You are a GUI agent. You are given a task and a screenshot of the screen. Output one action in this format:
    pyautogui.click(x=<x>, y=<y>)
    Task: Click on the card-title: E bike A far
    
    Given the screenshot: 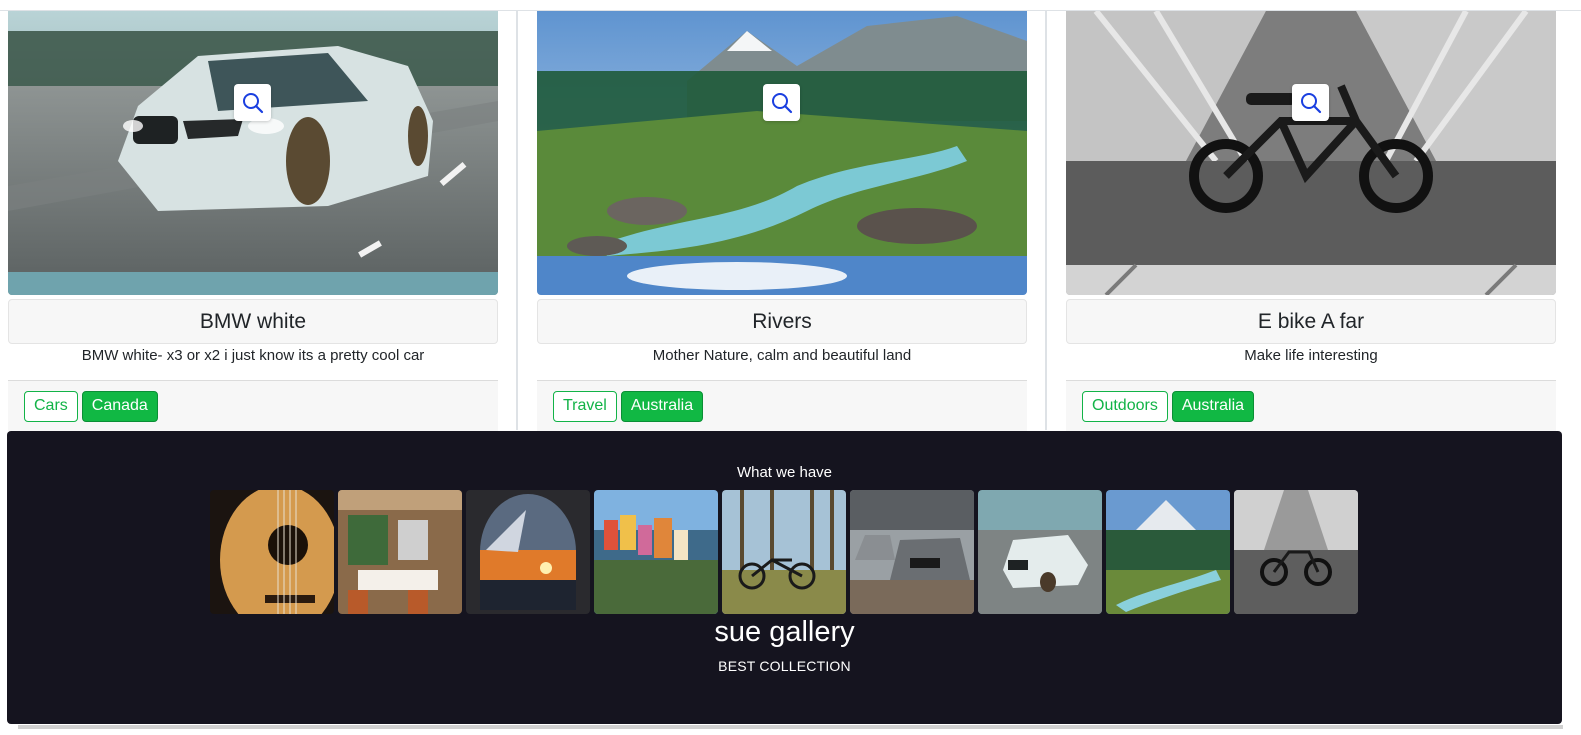 What is the action you would take?
    pyautogui.click(x=1311, y=321)
    